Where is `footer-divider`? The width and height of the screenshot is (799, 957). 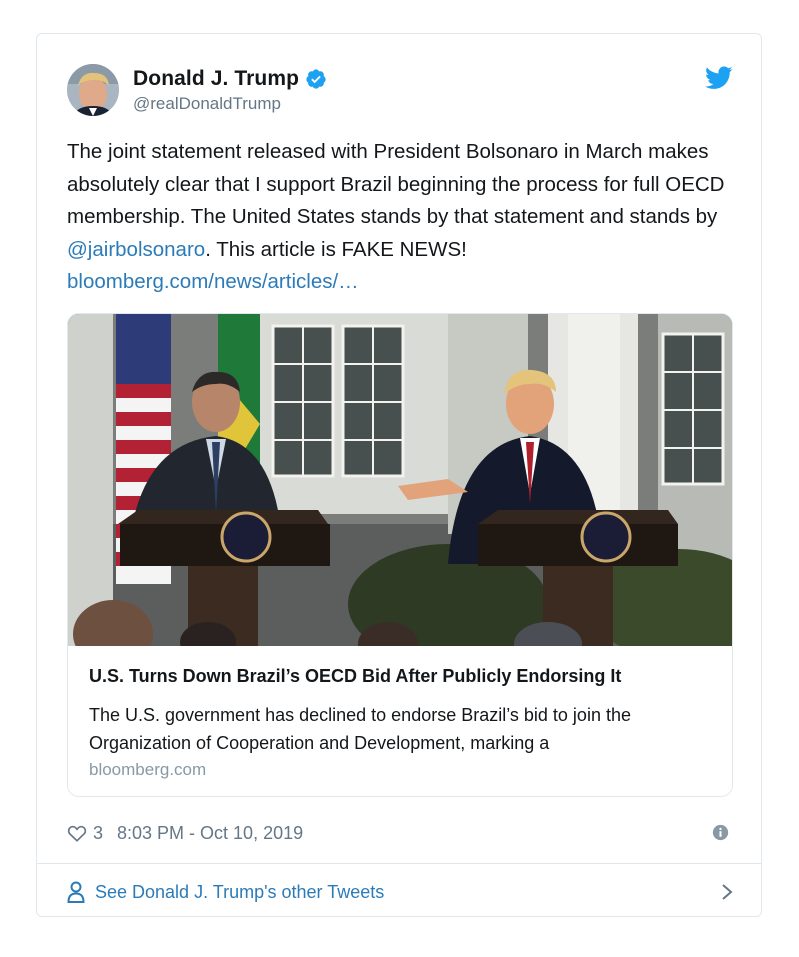
footer-divider is located at coordinates (399, 863).